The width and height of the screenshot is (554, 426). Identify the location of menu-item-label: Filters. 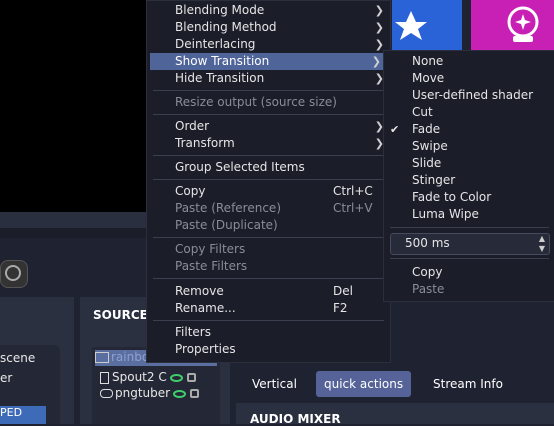
(193, 332).